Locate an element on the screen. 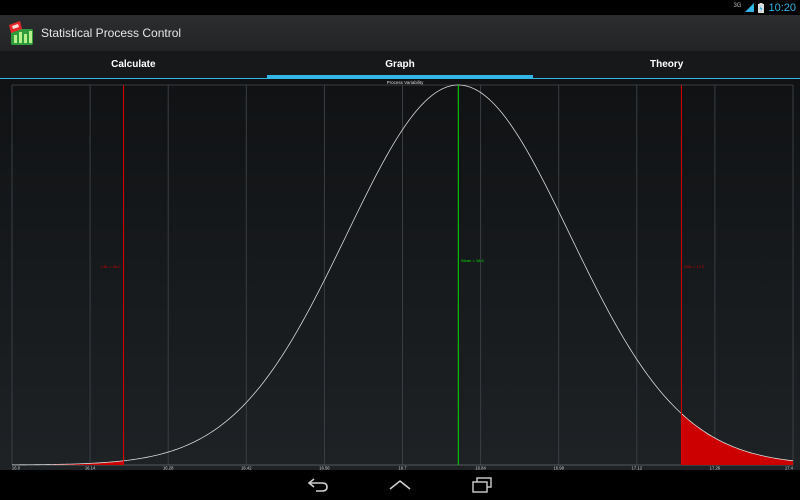 This screenshot has width=800, height=500. tab-calculate: Calculate is located at coordinates (133, 64).